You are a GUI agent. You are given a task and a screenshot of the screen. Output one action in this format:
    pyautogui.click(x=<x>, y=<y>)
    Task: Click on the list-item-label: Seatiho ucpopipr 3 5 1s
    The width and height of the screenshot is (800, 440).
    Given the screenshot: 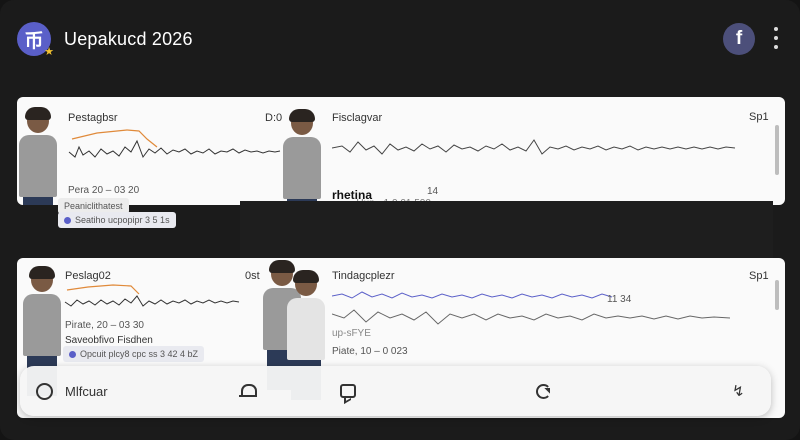 What is the action you would take?
    pyautogui.click(x=122, y=220)
    